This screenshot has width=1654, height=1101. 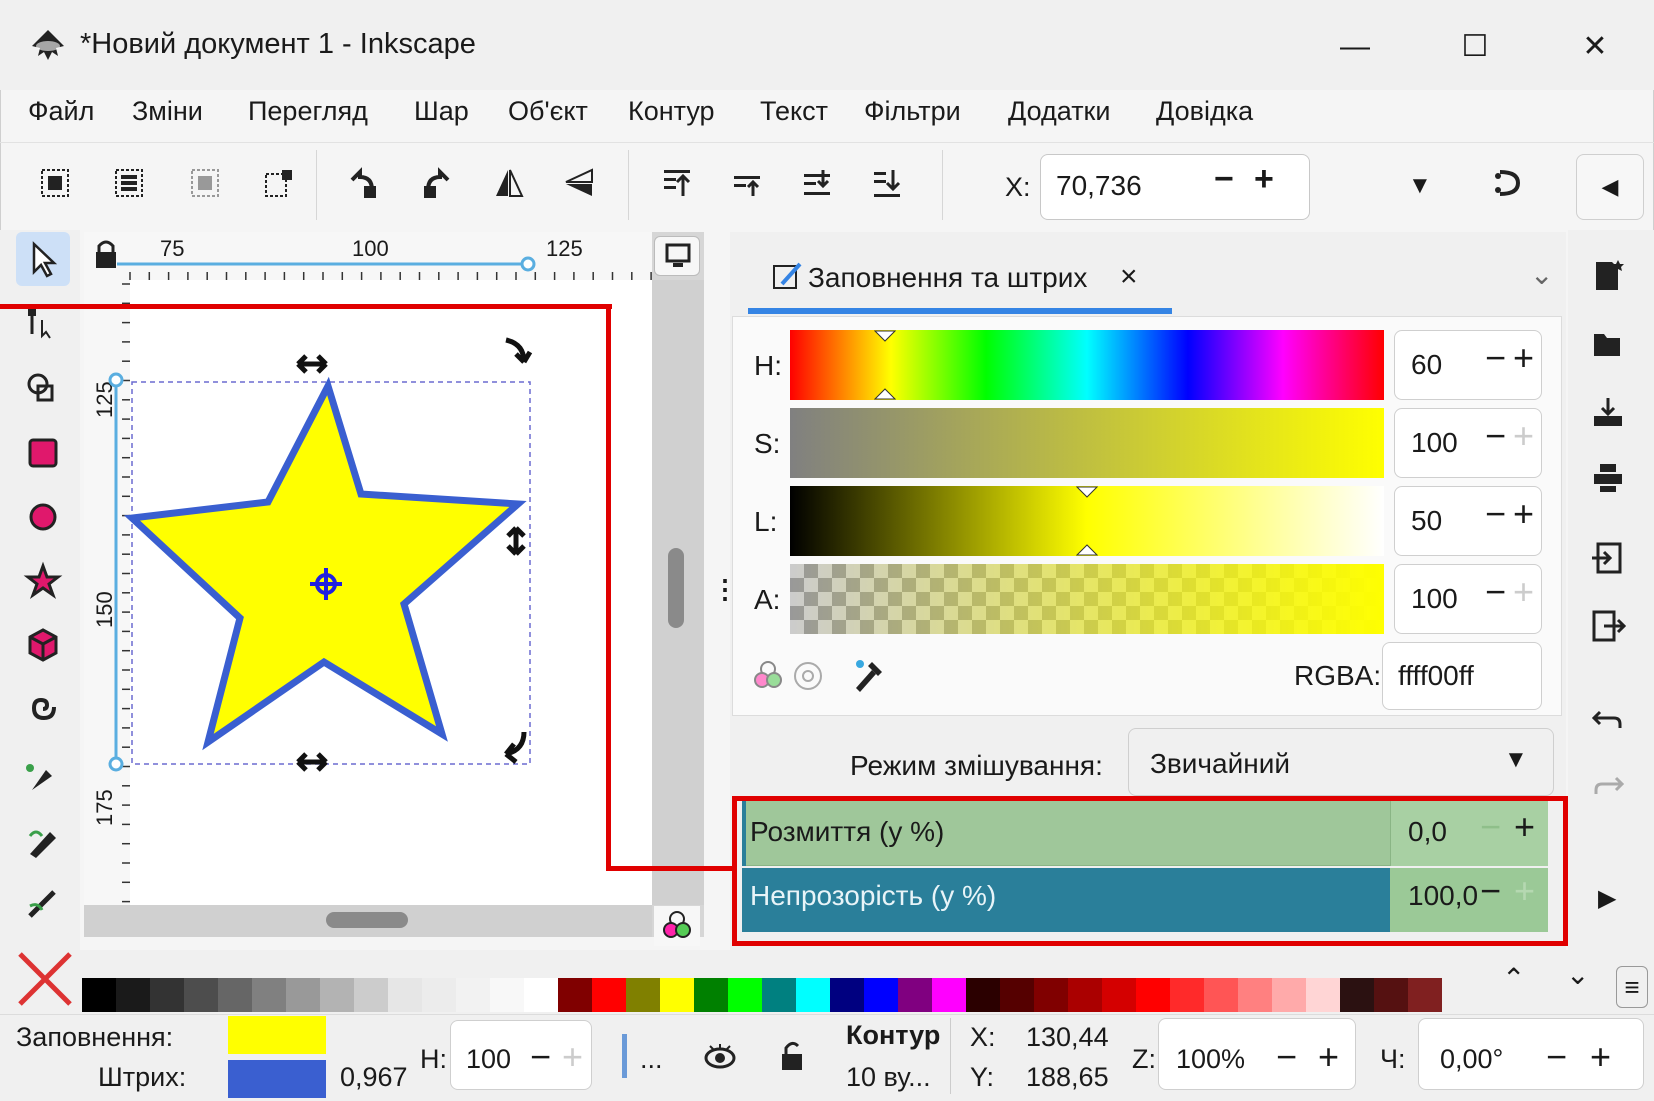 What do you see at coordinates (277, 1079) in the screenshot?
I see `stroke-color-swatch` at bounding box center [277, 1079].